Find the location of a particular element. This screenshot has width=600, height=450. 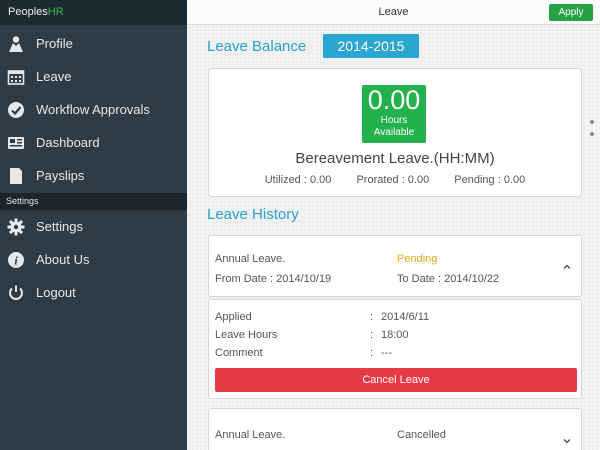

applied-label: Applied is located at coordinates (233, 317).